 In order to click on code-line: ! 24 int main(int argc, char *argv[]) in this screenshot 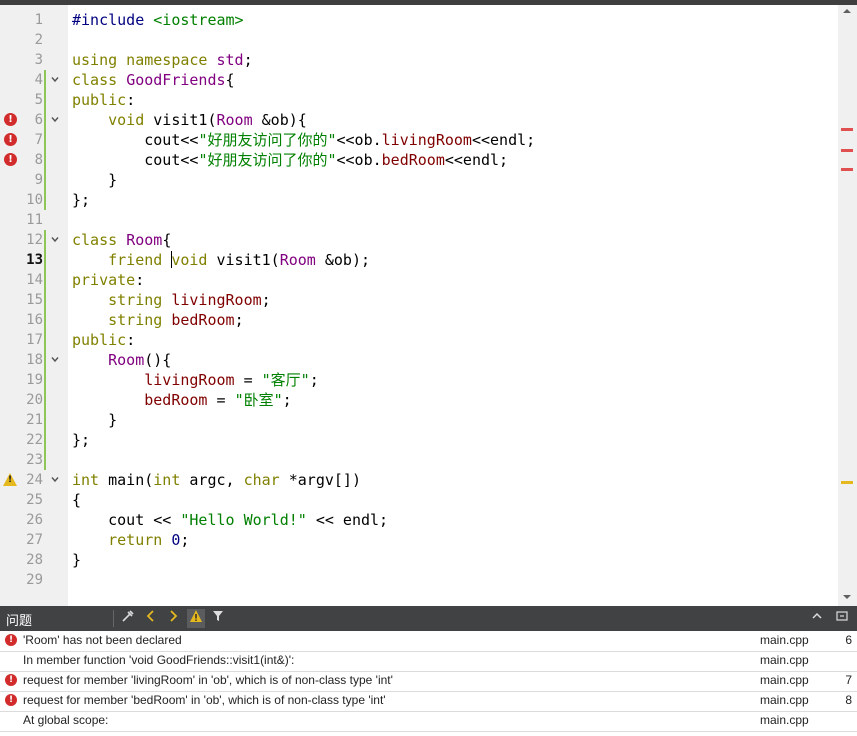, I will do `click(419, 480)`.